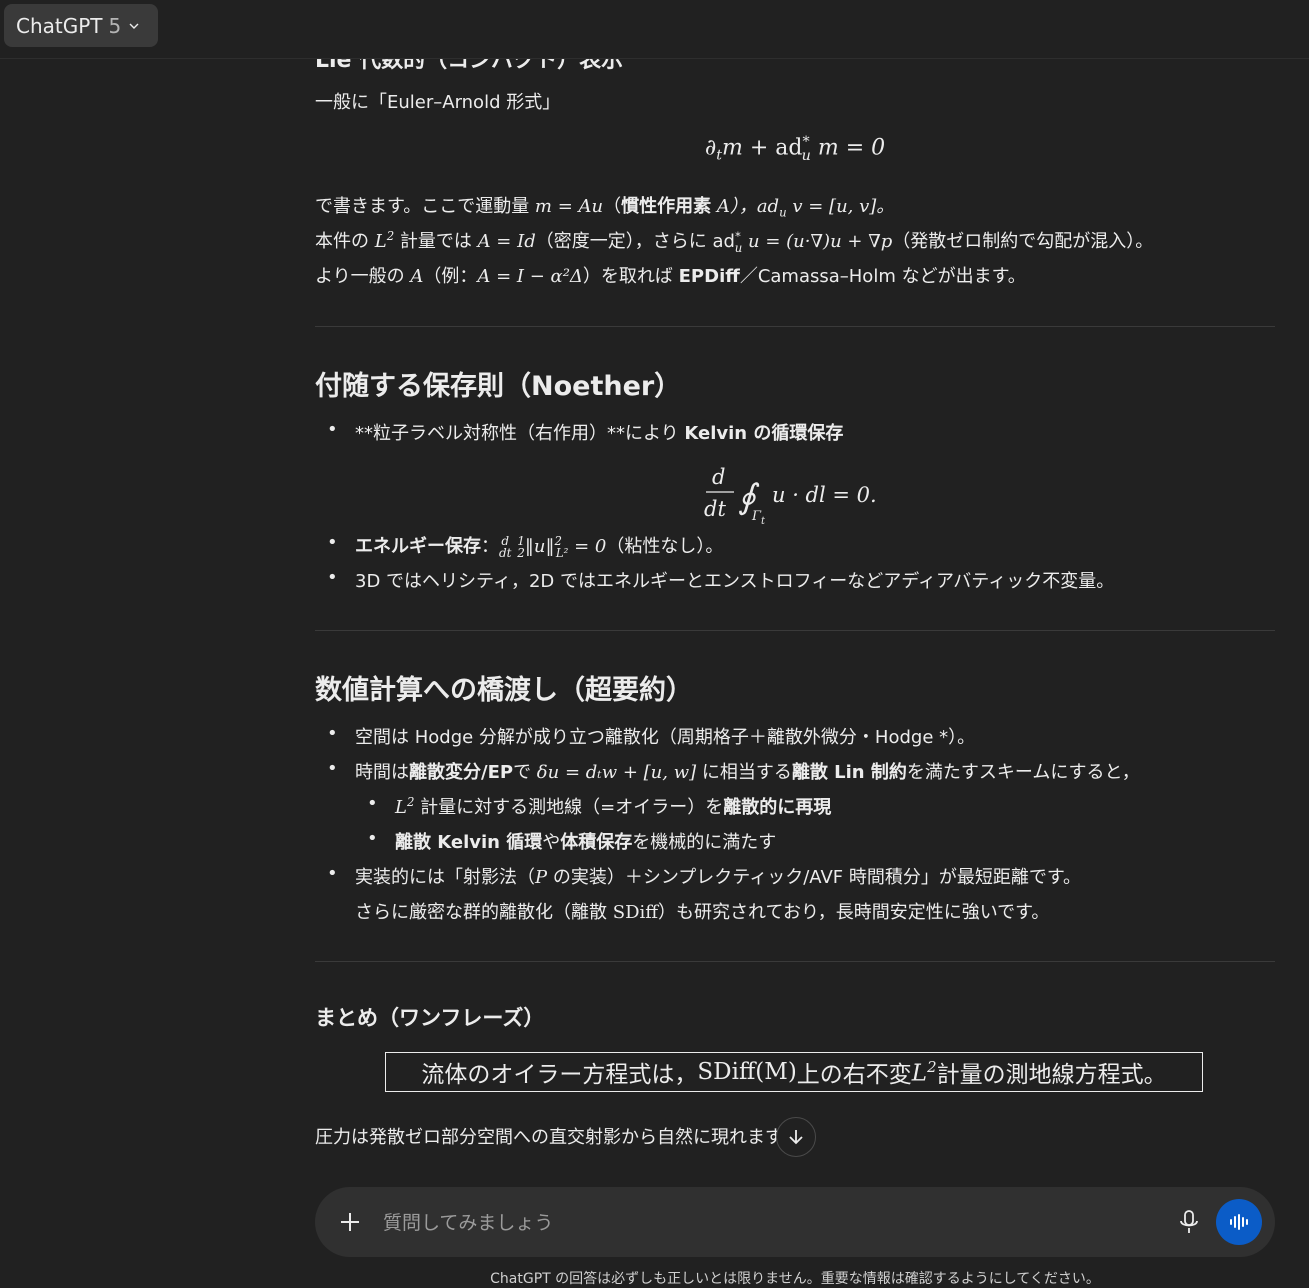  I want to click on summary-boxed-formula: 流体のオイラー方程式は， SDiff(M) 上の右不変 L2 計量の測地線方程式。, so click(794, 1072).